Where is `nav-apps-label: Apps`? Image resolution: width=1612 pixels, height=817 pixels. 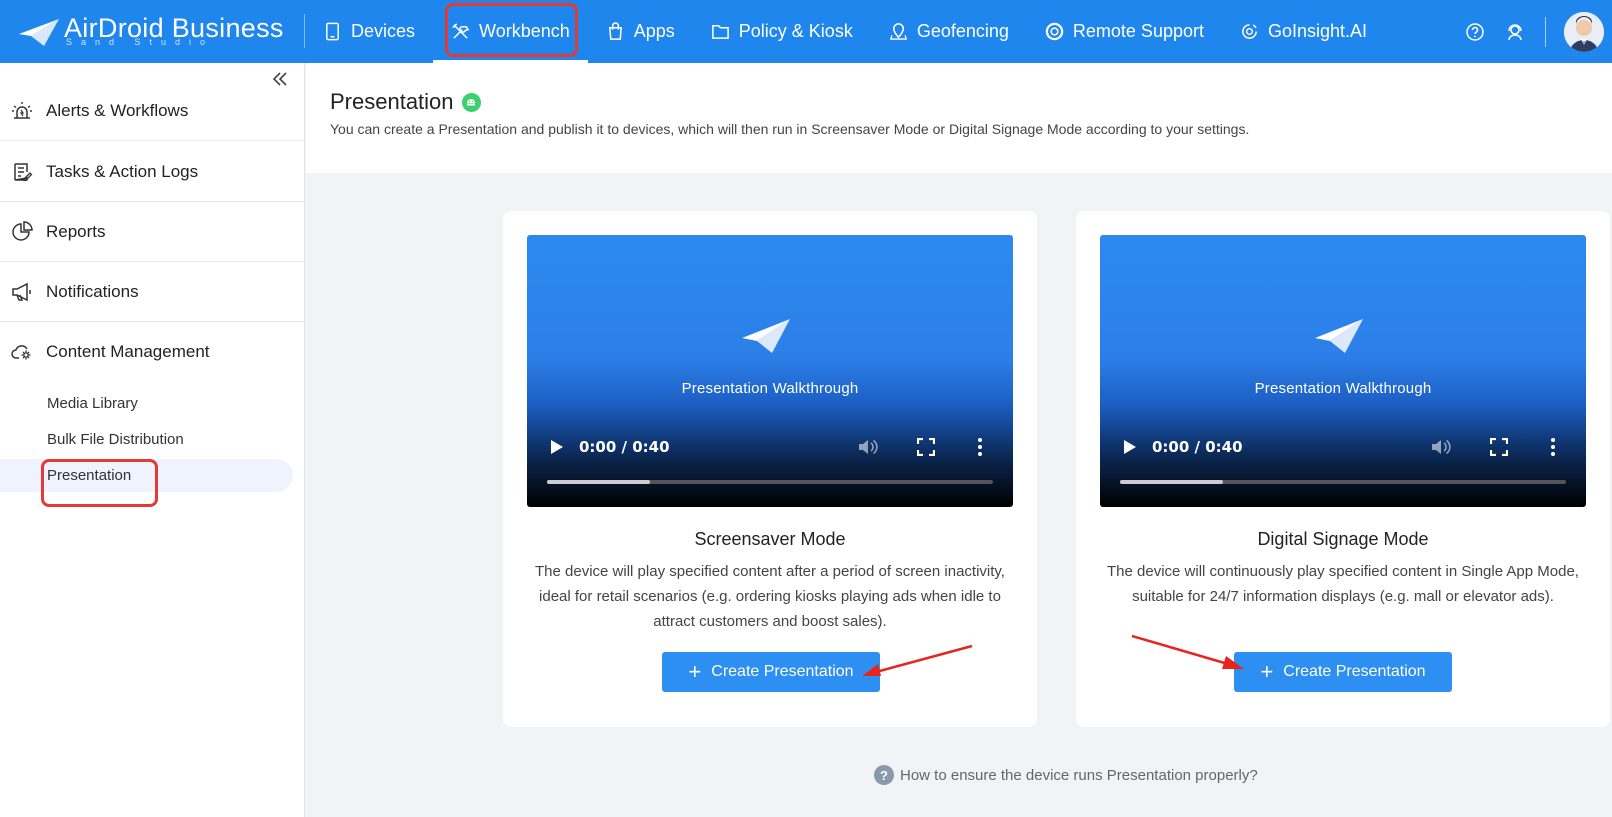 nav-apps-label: Apps is located at coordinates (654, 31).